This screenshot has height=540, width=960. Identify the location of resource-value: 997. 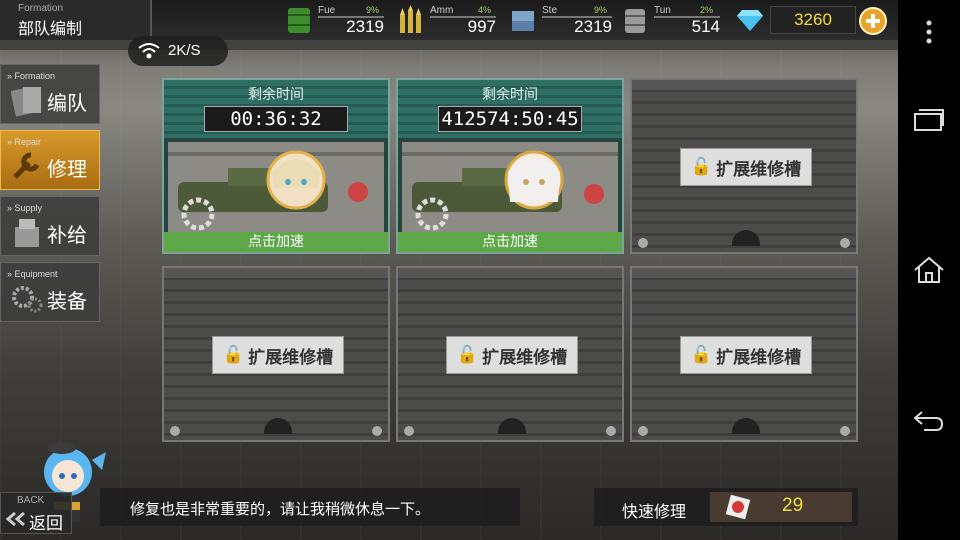
(481, 26).